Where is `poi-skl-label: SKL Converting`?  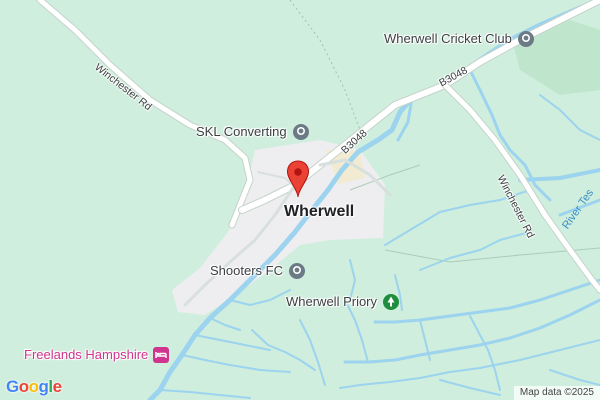
poi-skl-label: SKL Converting is located at coordinates (241, 131).